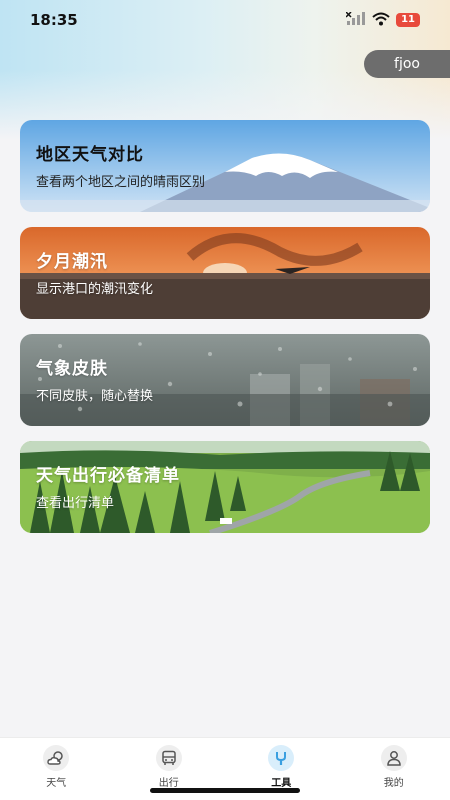 The height and width of the screenshot is (800, 450). Describe the element at coordinates (90, 155) in the screenshot. I see `card-title: 地区天气对比` at that location.